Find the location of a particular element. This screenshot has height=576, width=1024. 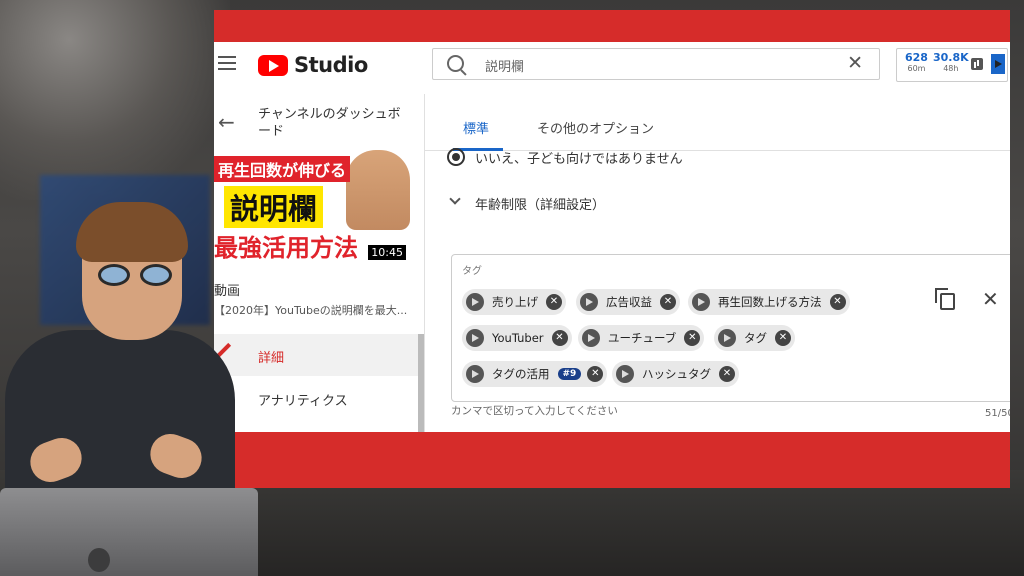

tag-text: タグの活用 is located at coordinates (521, 374).